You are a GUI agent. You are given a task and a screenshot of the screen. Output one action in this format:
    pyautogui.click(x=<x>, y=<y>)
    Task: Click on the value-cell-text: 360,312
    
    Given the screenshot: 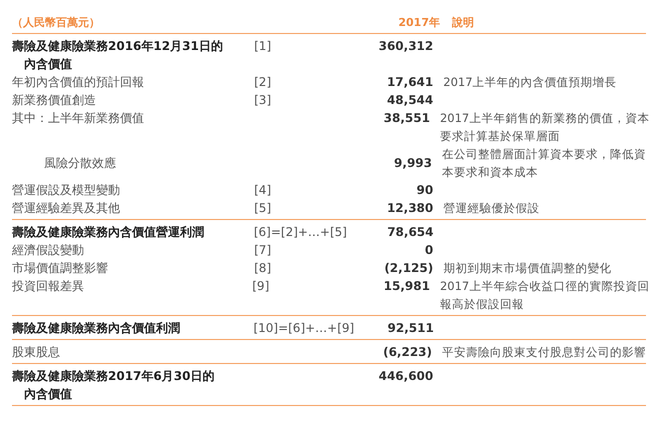 What is the action you would take?
    pyautogui.click(x=406, y=46)
    